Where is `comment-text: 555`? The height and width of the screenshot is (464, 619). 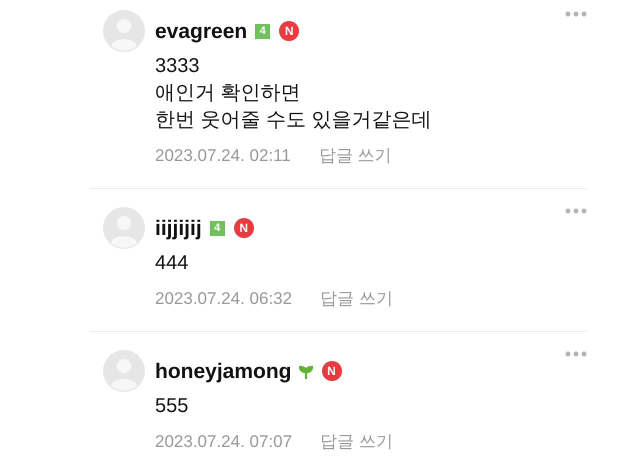 comment-text: 555 is located at coordinates (172, 406).